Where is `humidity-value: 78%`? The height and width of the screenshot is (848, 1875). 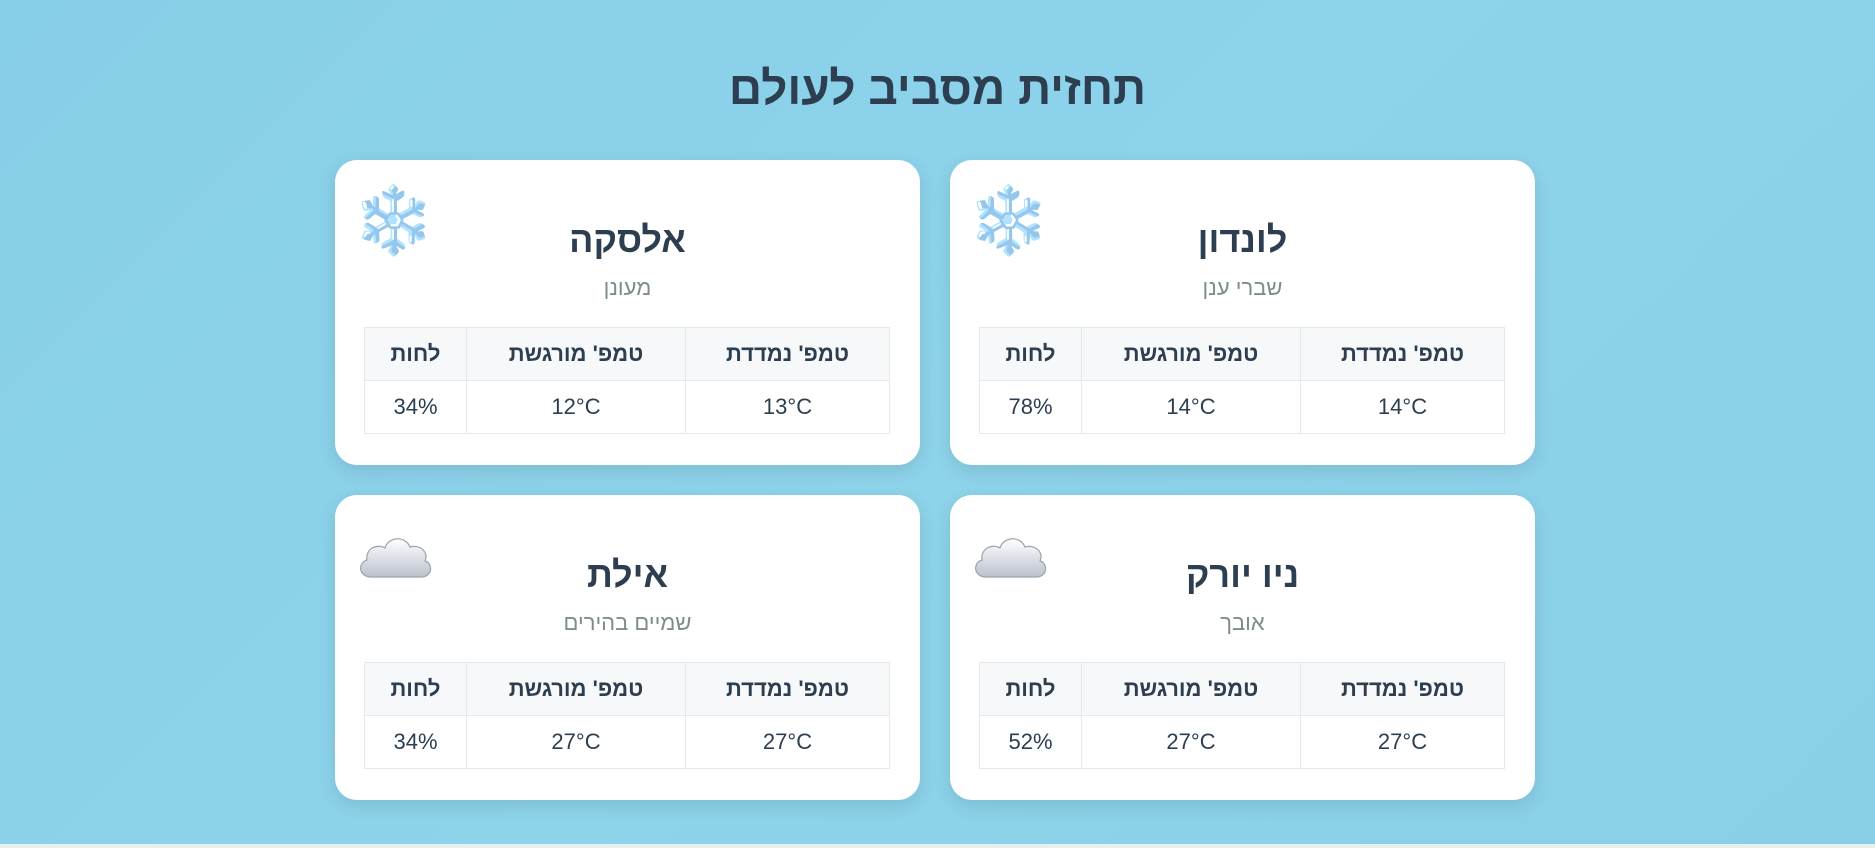 humidity-value: 78% is located at coordinates (1030, 407).